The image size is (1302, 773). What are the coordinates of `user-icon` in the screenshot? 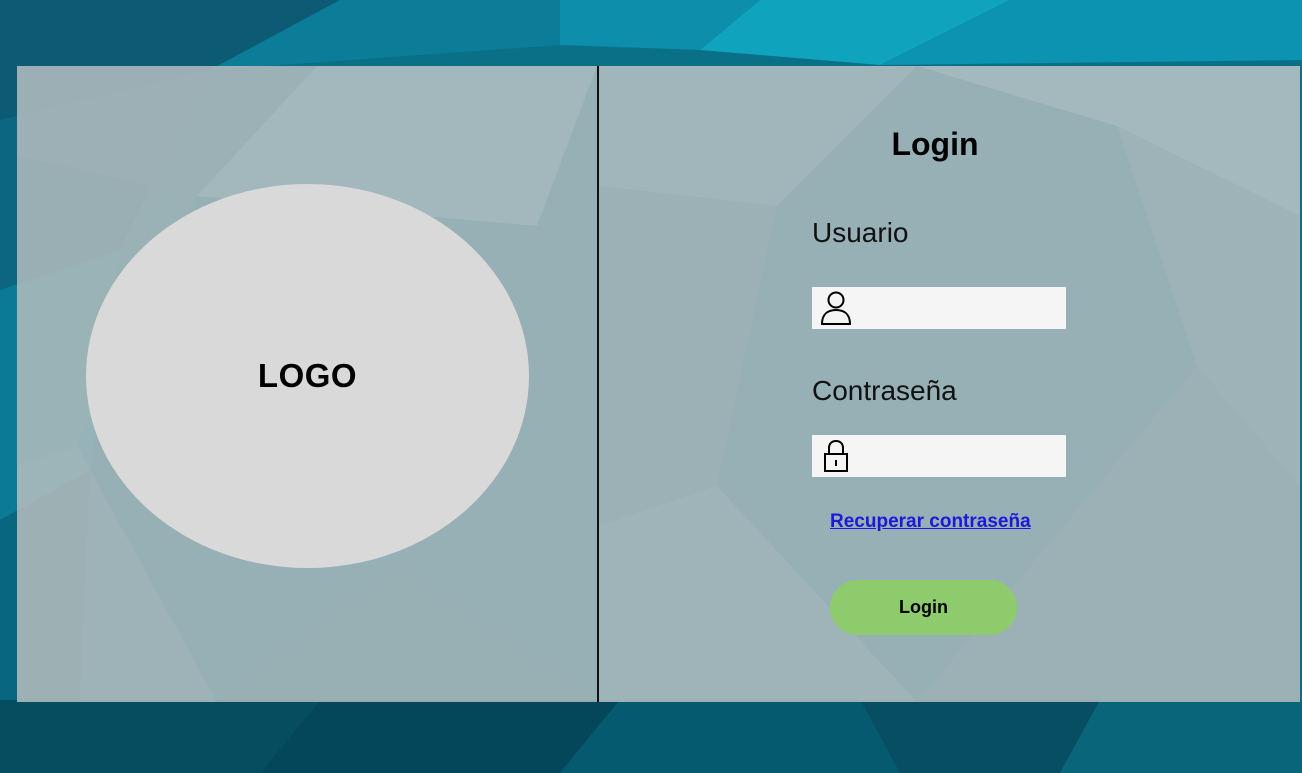 It's located at (836, 308).